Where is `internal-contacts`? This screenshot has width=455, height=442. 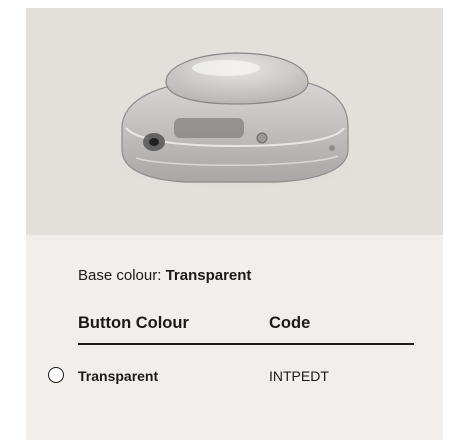
internal-contacts is located at coordinates (209, 128).